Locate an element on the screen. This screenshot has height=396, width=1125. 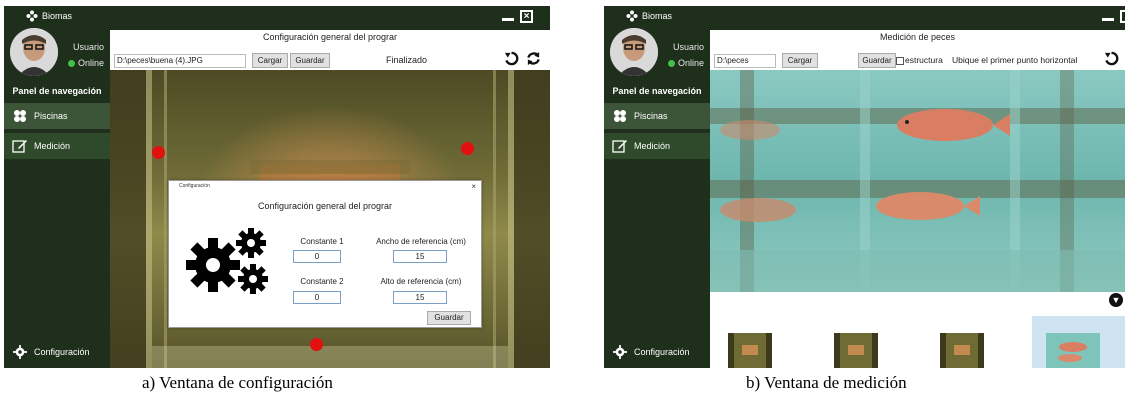
refresh-icon is located at coordinates (533, 58).